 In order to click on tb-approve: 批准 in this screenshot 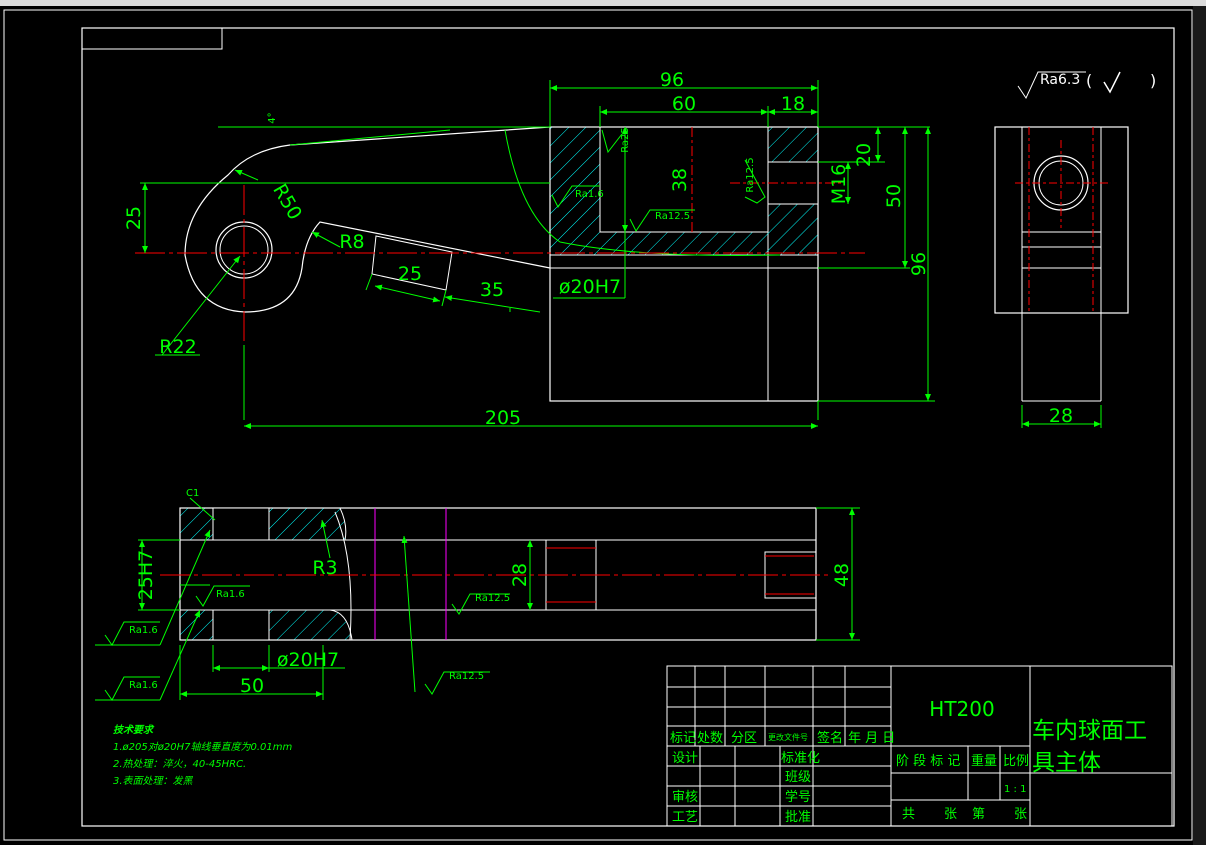, I will do `click(798, 817)`.